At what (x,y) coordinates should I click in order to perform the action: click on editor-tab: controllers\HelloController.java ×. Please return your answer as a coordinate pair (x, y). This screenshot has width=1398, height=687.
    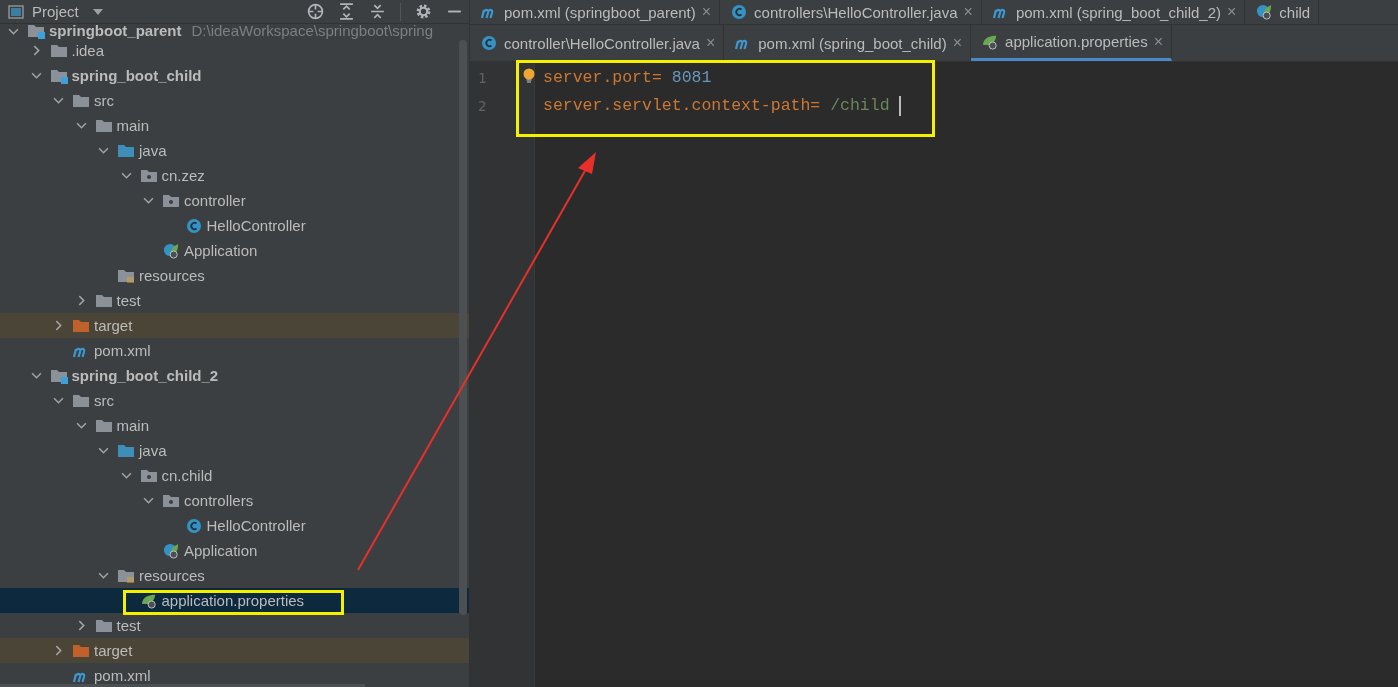
    Looking at the image, I should click on (851, 12).